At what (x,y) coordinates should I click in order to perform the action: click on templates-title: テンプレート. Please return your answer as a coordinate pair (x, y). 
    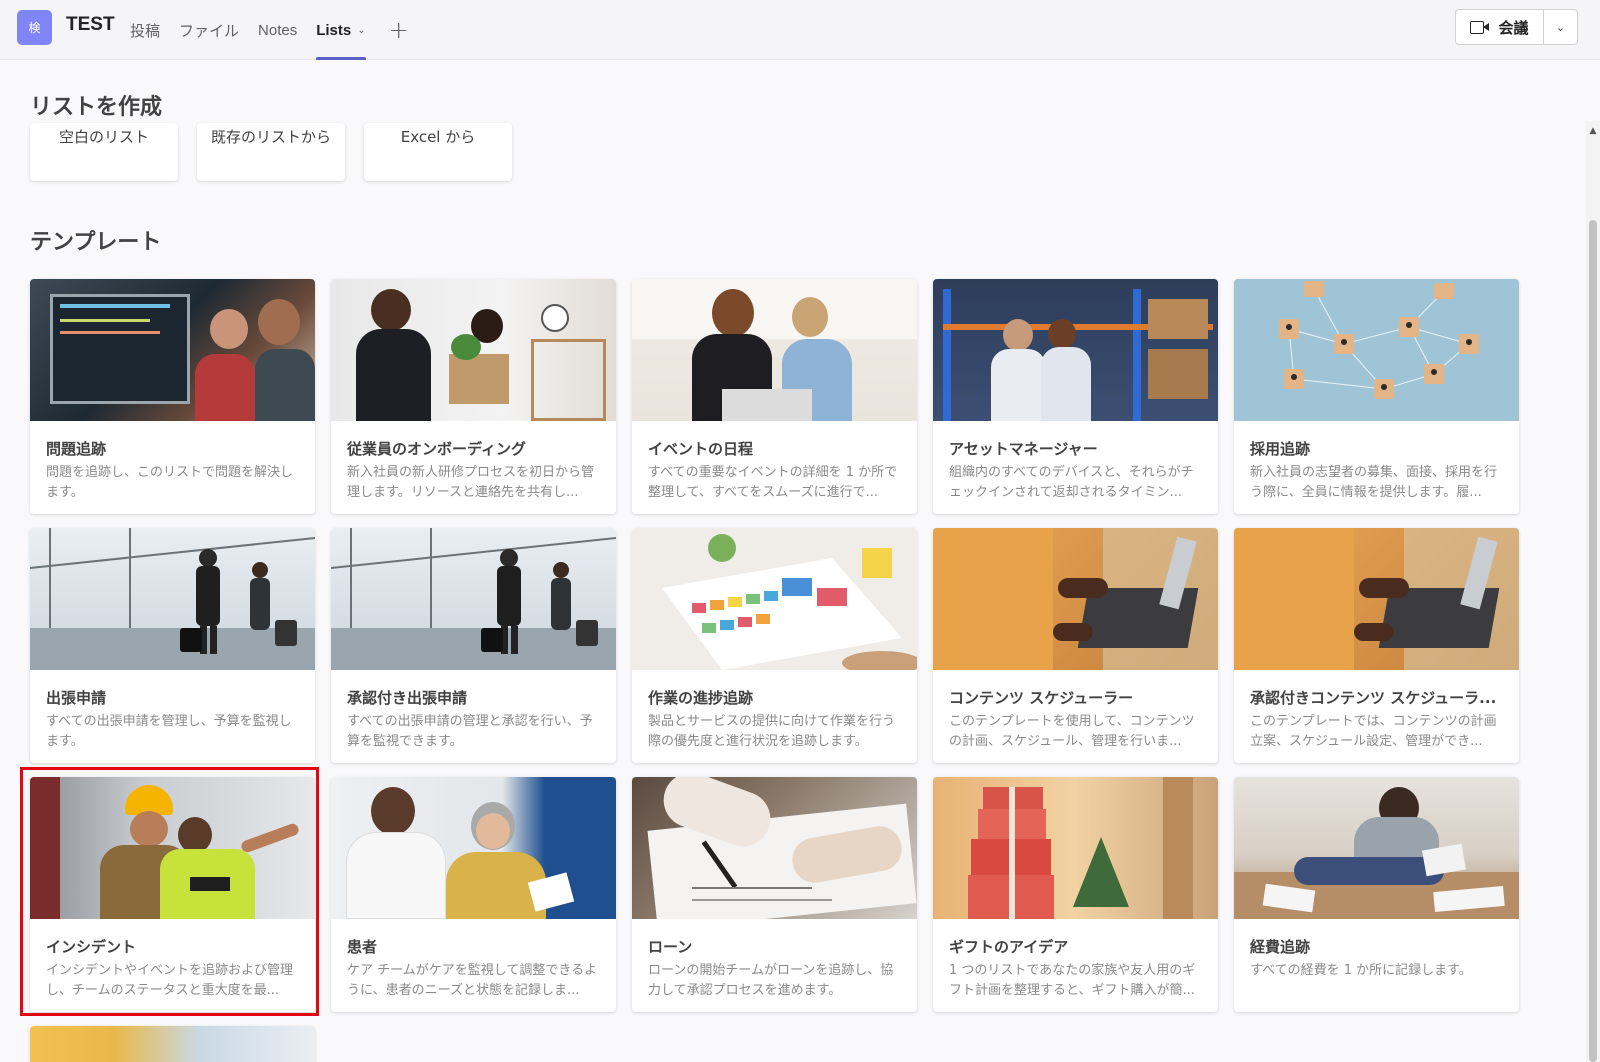
    Looking at the image, I should click on (96, 242).